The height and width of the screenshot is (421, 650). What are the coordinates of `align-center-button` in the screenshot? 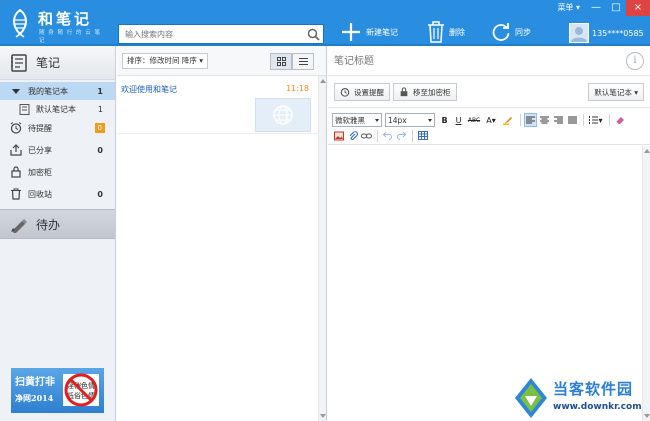 It's located at (544, 120).